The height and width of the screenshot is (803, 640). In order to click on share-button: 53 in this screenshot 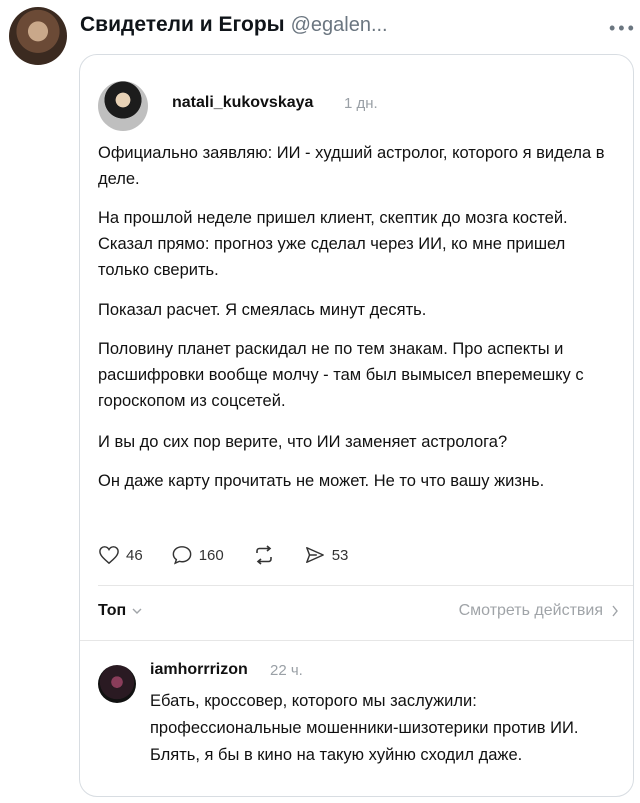, I will do `click(326, 555)`.